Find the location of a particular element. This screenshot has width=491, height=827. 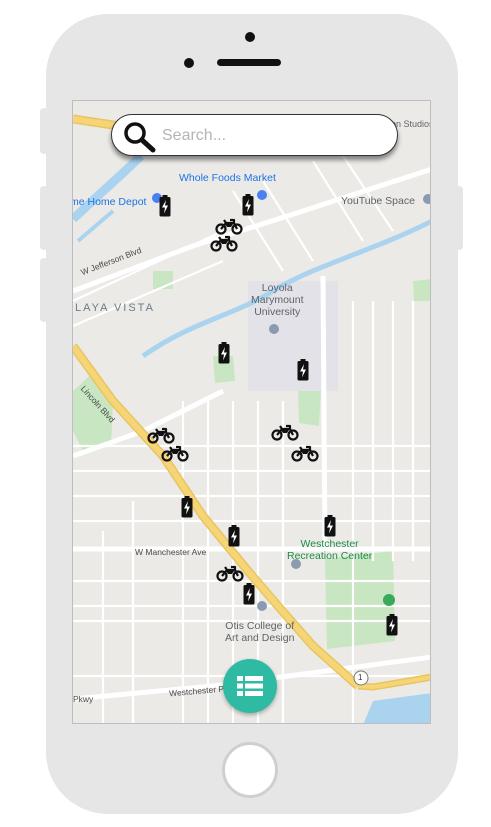

sensor-dot is located at coordinates (250, 37).